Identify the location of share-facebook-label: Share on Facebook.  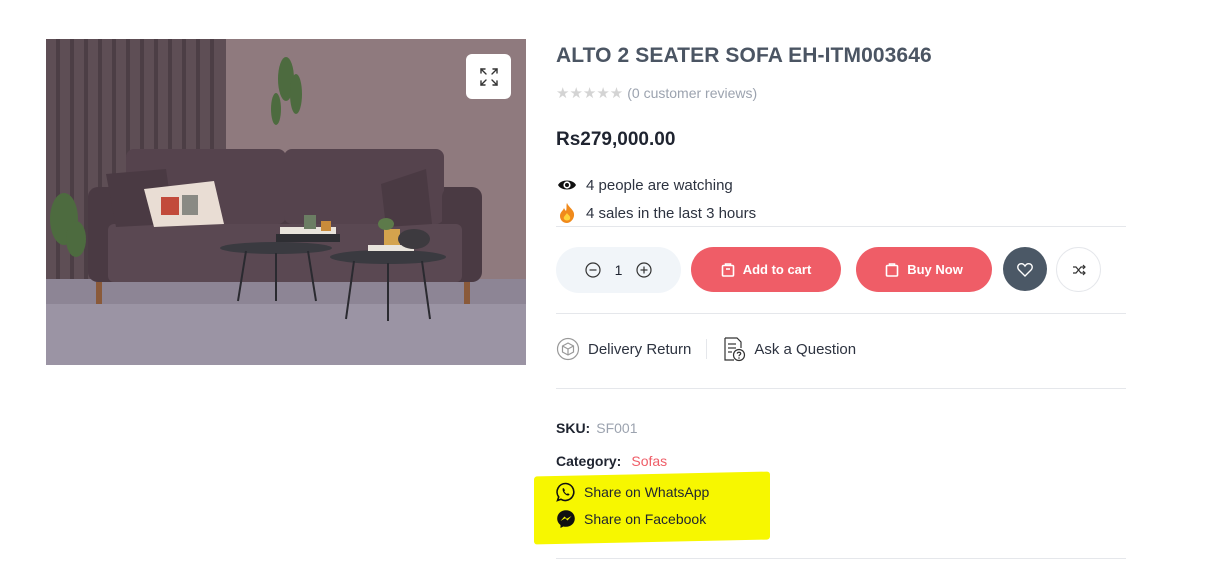
(645, 519).